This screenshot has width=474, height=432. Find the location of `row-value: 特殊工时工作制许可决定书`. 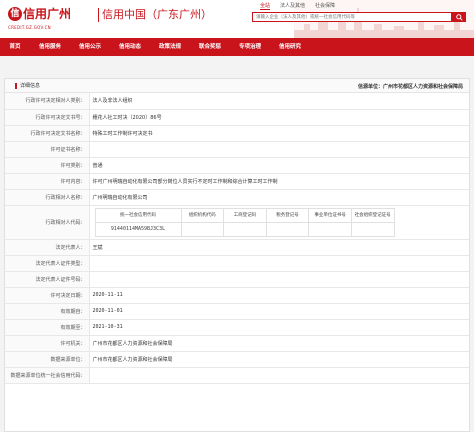

row-value: 特殊工时工作制许可决定书 is located at coordinates (279, 133).